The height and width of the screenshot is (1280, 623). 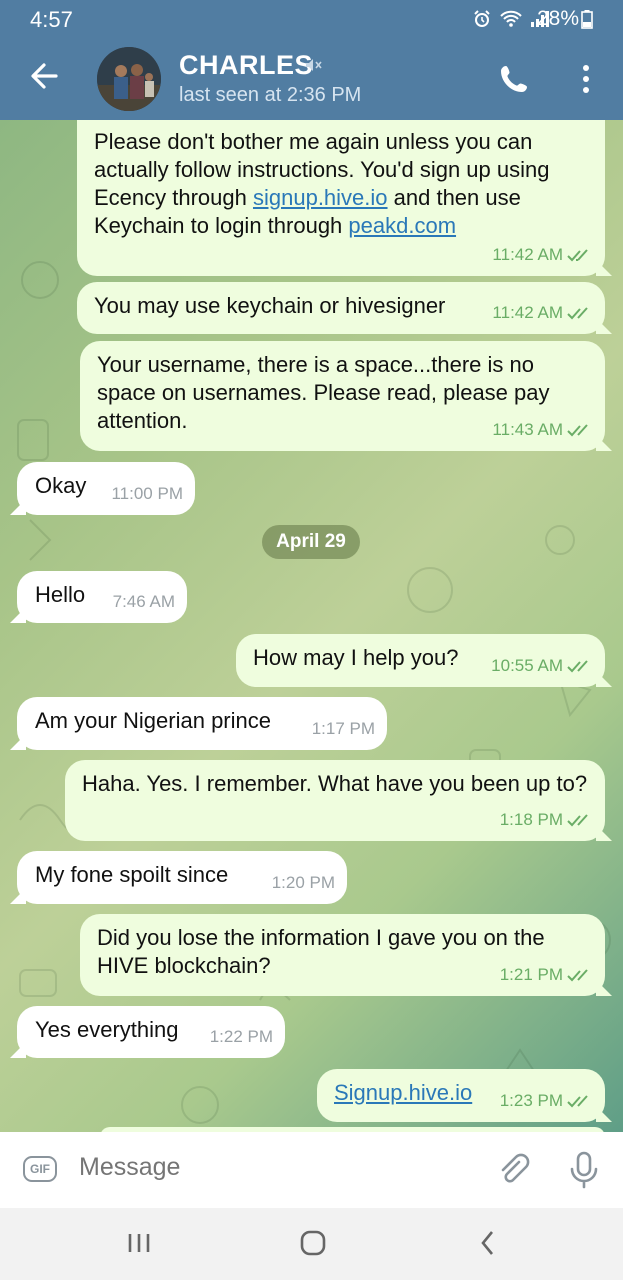 I want to click on home-icon, so click(x=313, y=1243).